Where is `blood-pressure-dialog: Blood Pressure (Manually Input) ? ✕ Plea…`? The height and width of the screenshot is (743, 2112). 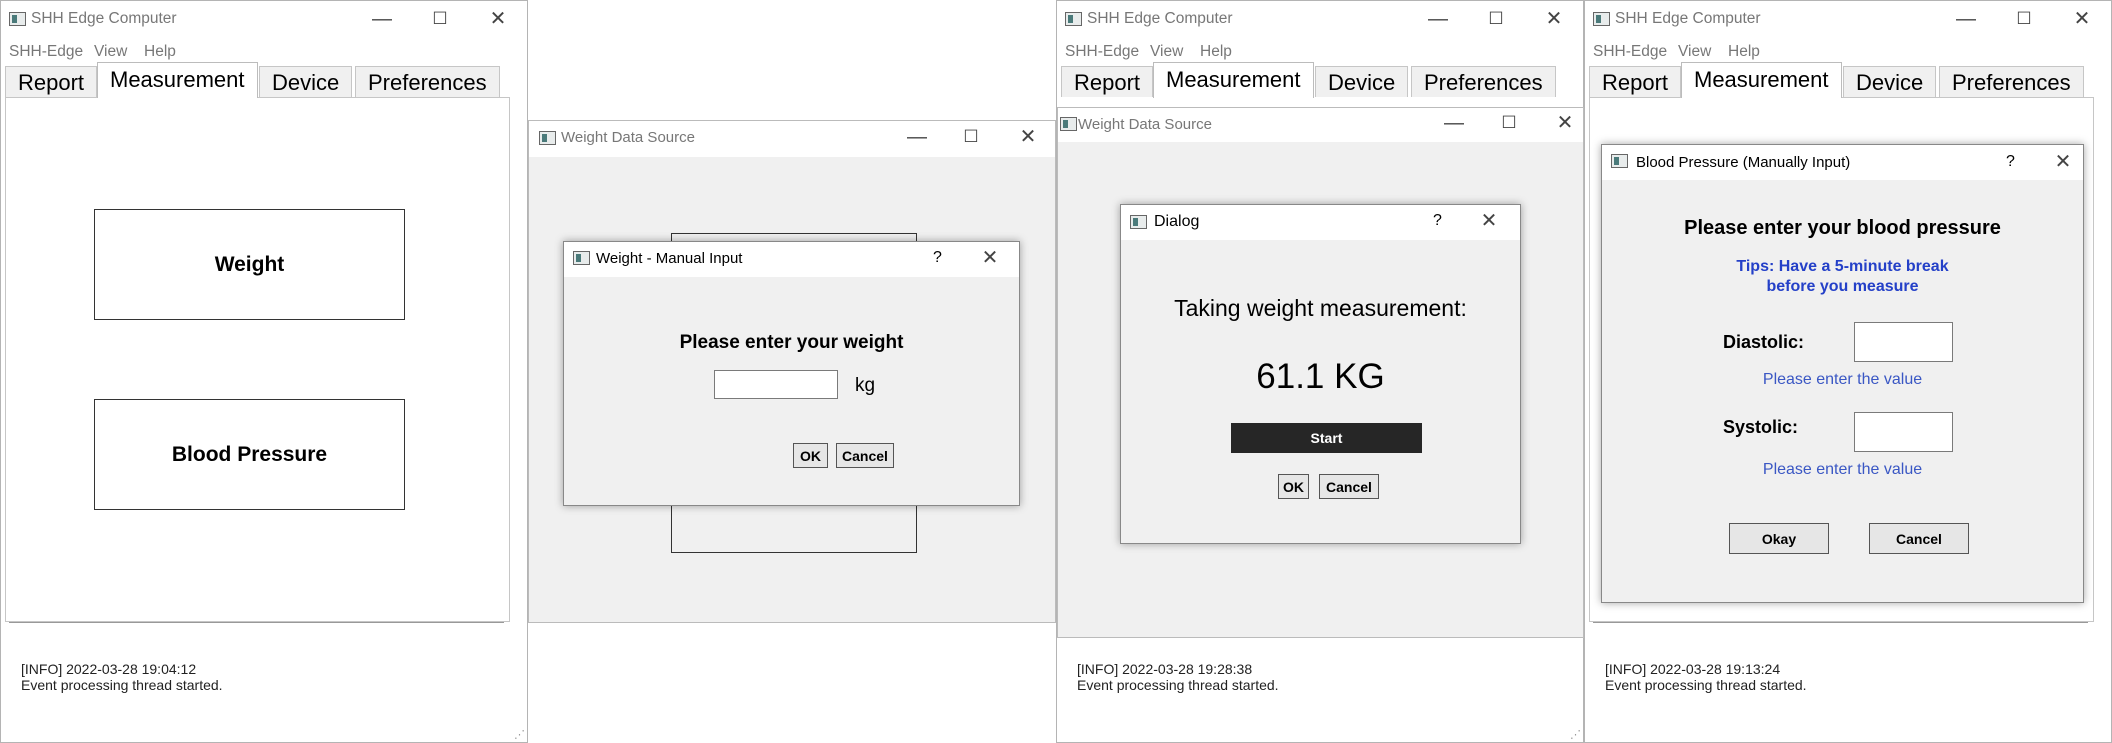 blood-pressure-dialog: Blood Pressure (Manually Input) ? ✕ Plea… is located at coordinates (1842, 373).